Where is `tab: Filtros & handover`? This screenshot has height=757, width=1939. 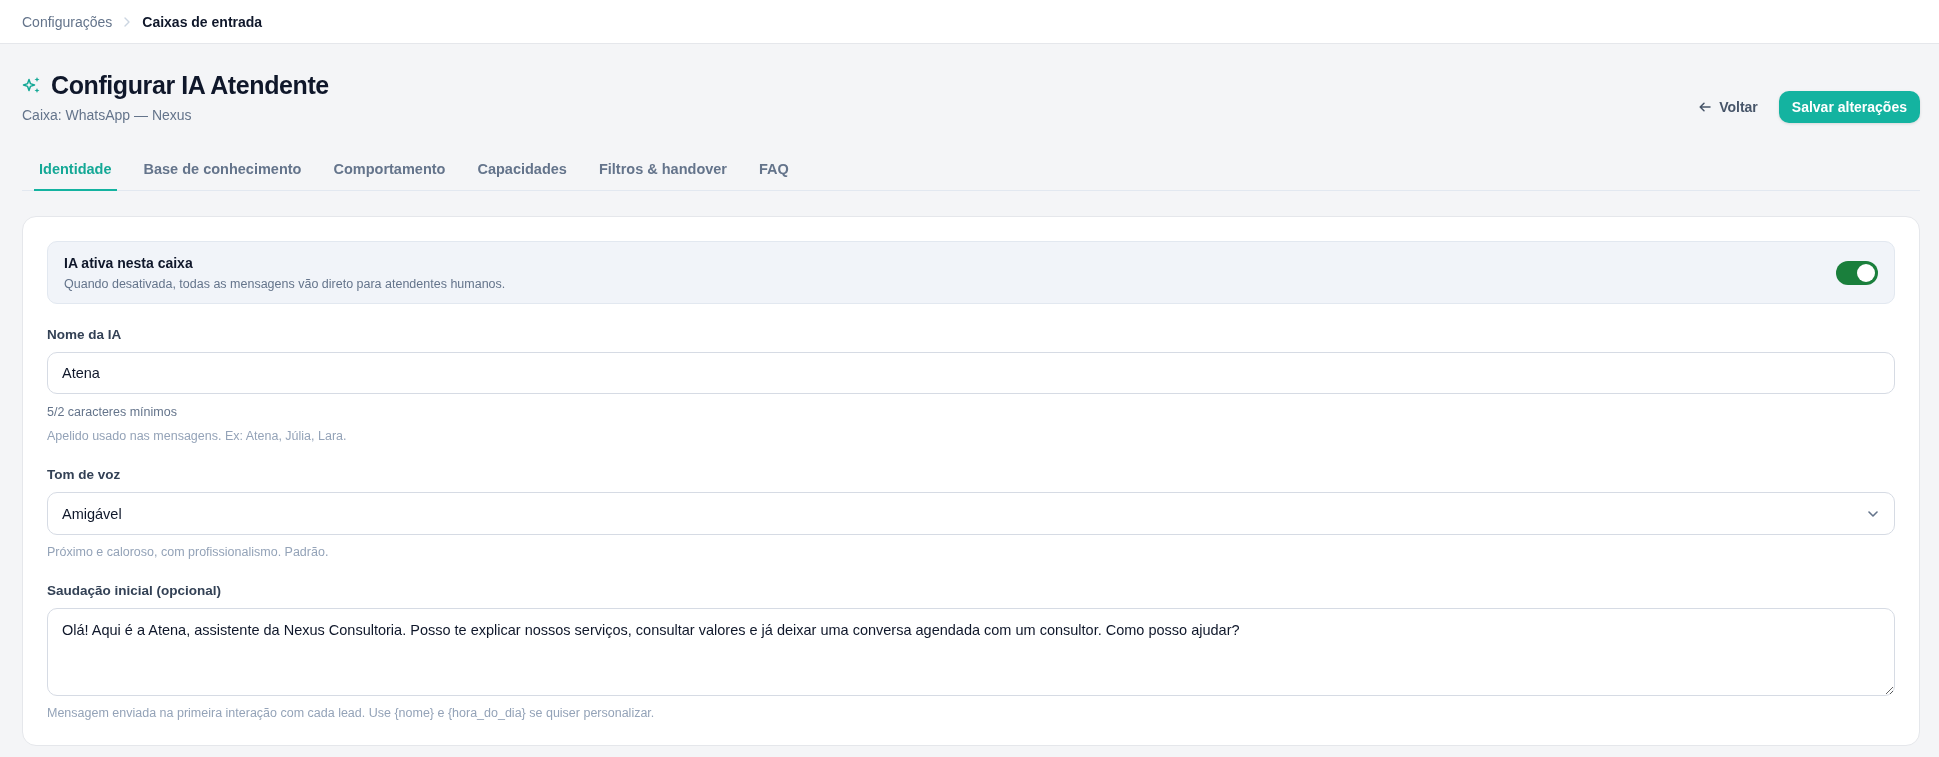 tab: Filtros & handover is located at coordinates (662, 171).